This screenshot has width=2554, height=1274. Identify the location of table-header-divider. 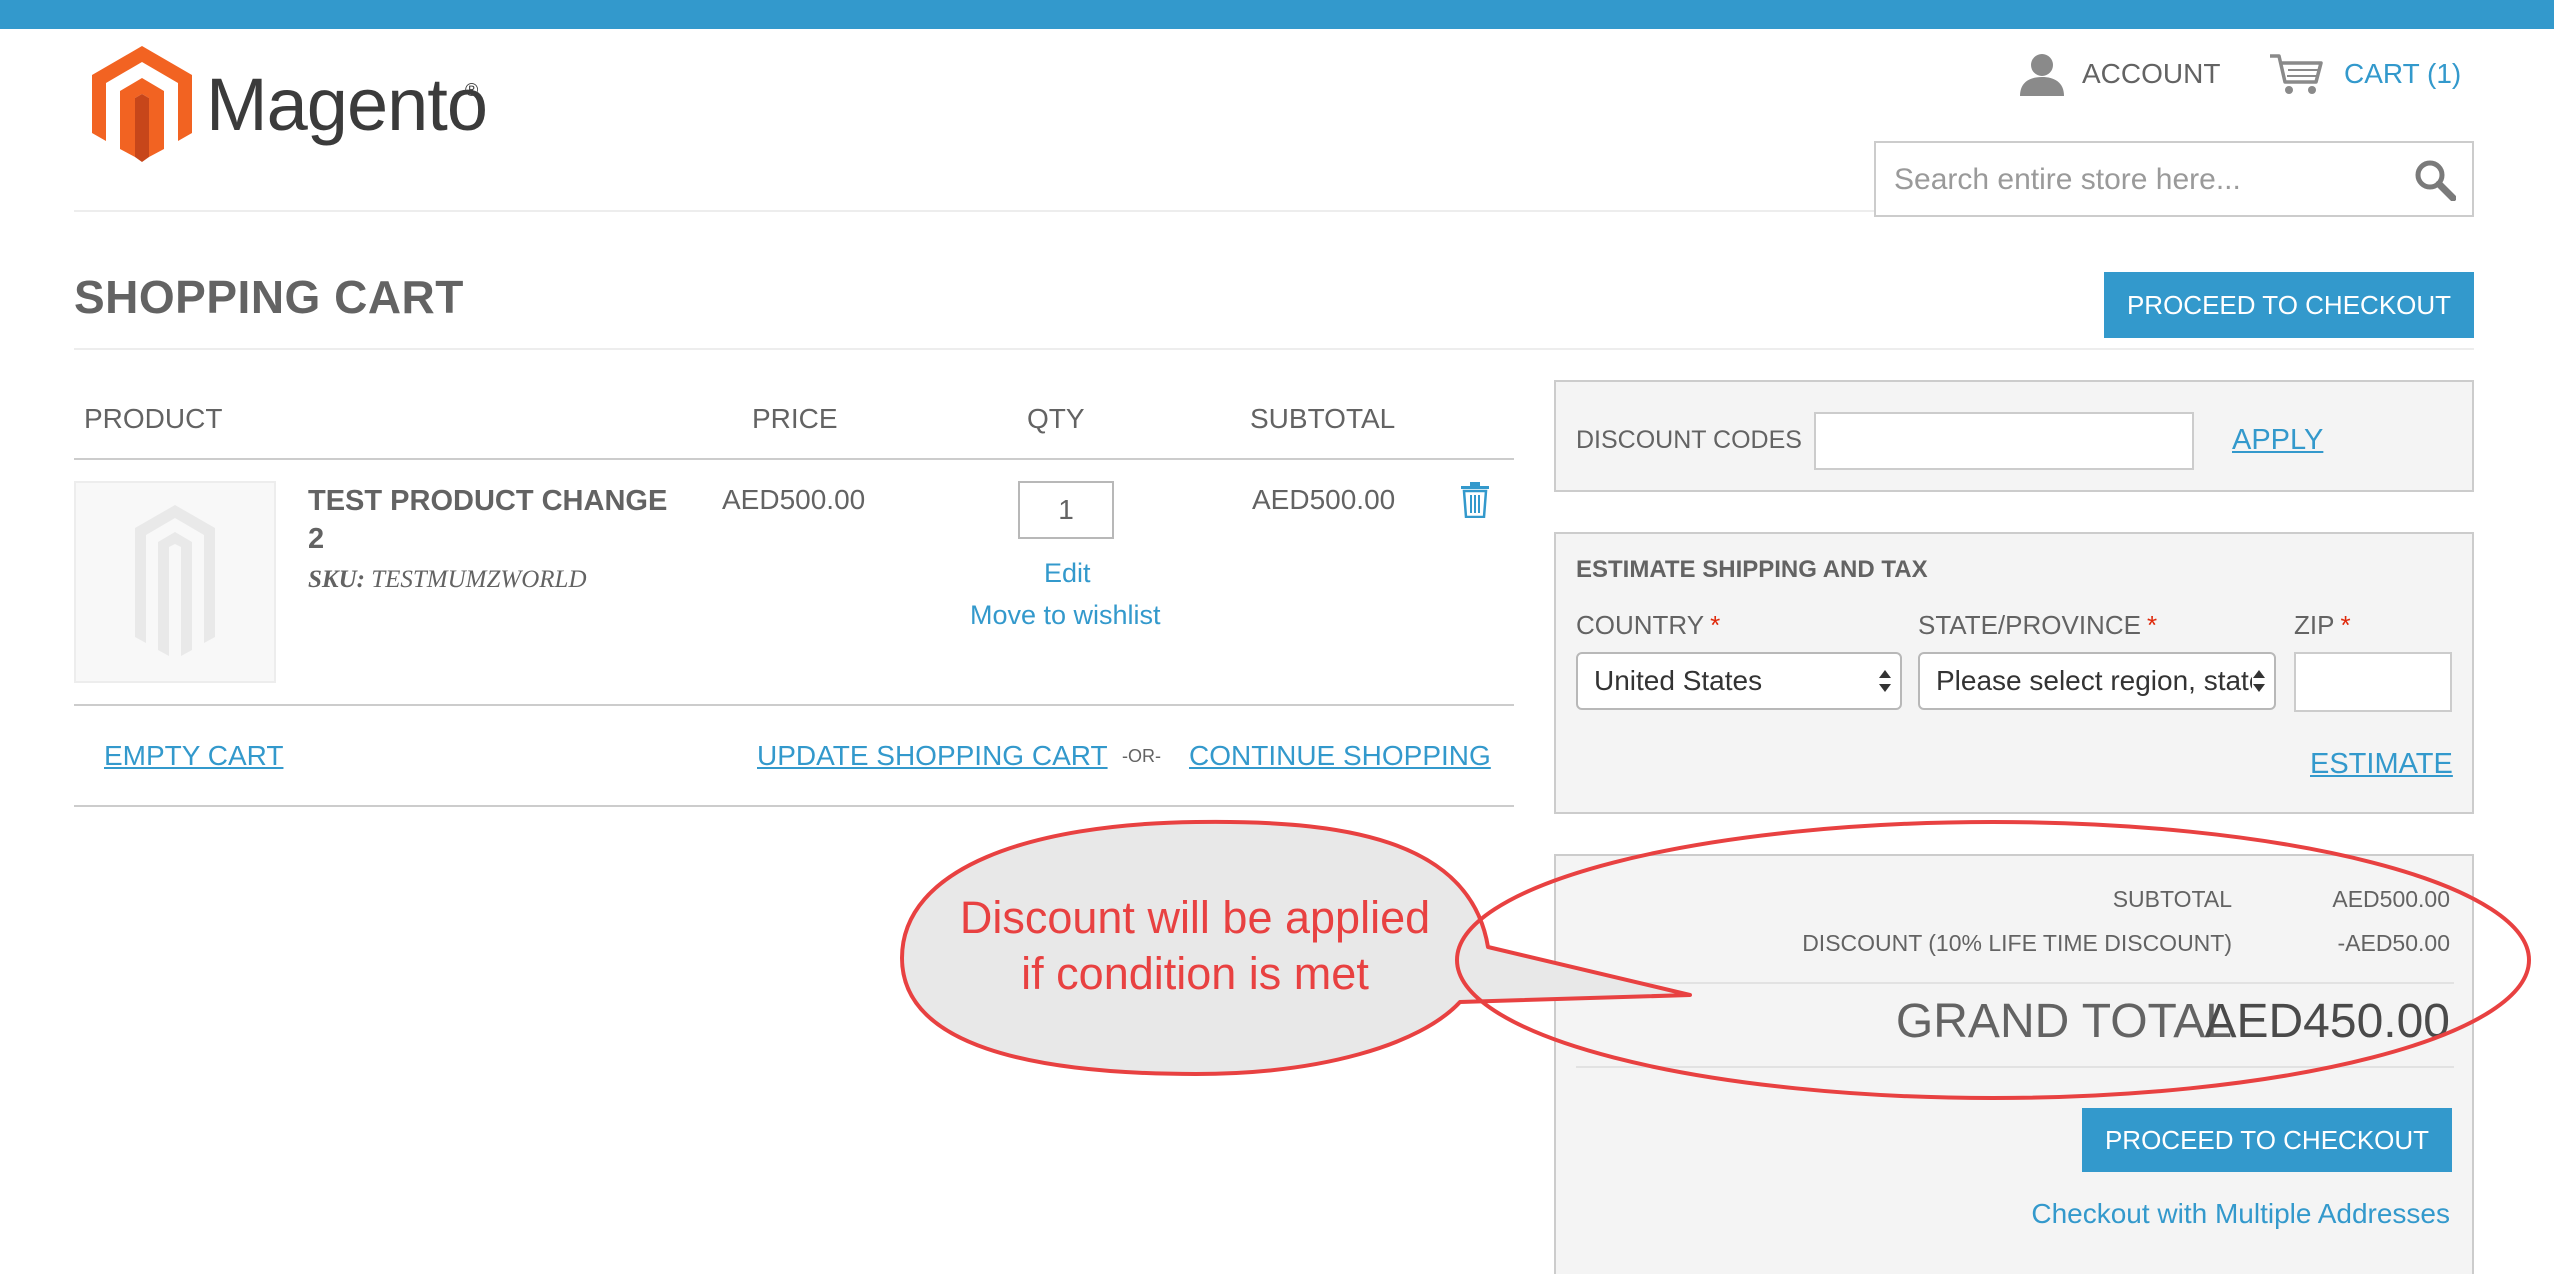
(794, 459).